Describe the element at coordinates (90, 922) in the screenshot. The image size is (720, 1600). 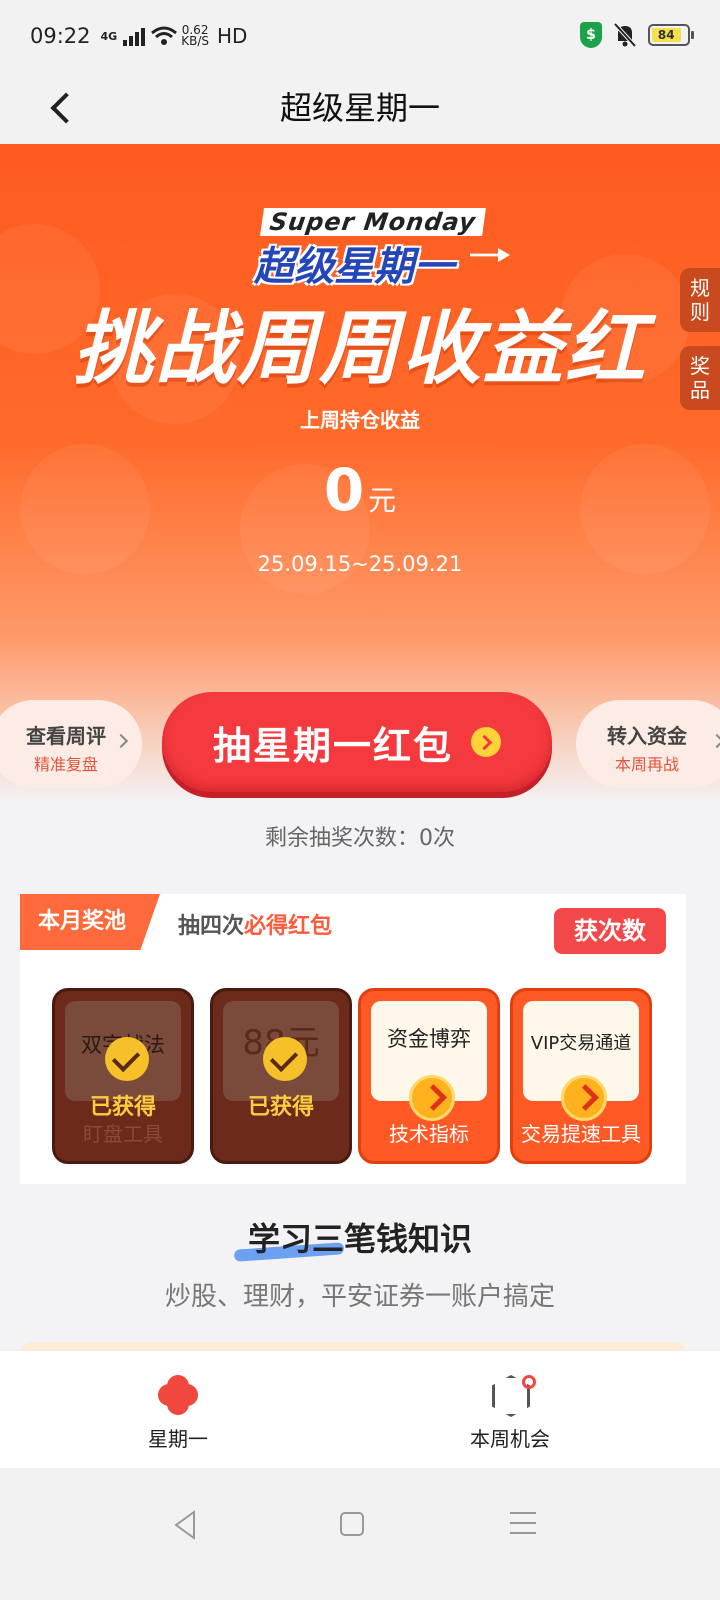
I see `pool-tag: 本月奖池` at that location.